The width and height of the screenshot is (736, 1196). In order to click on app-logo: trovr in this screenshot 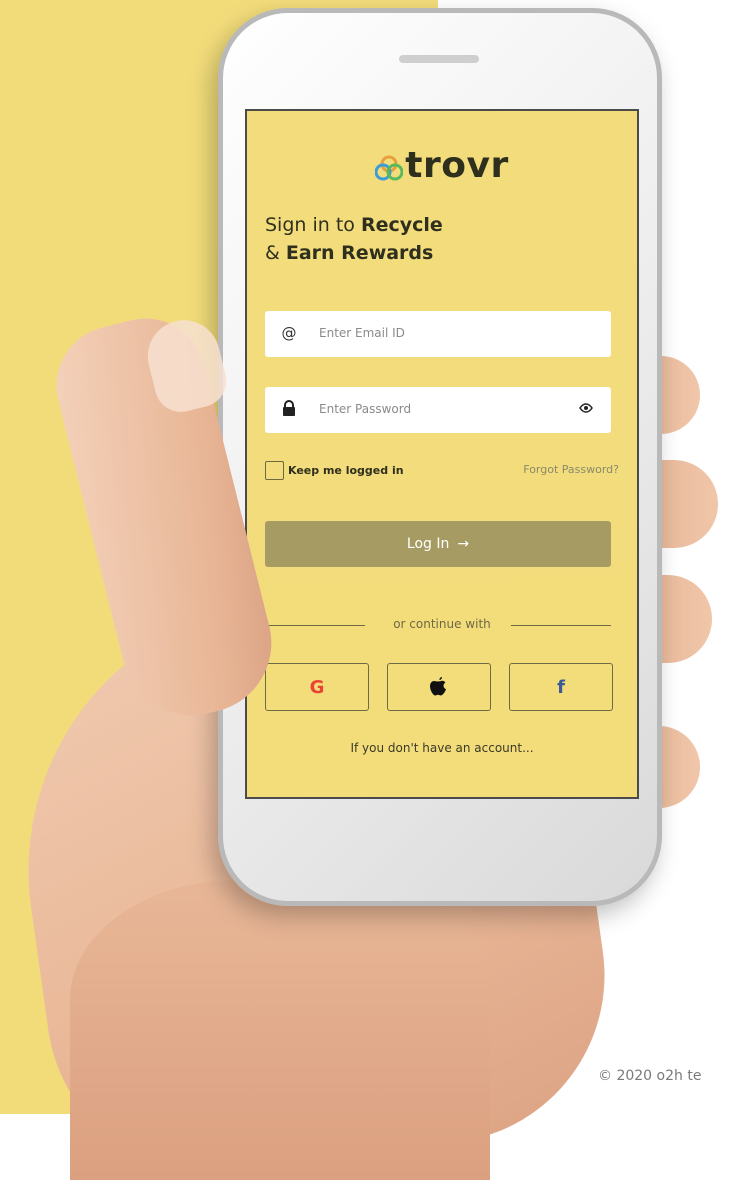, I will do `click(442, 165)`.